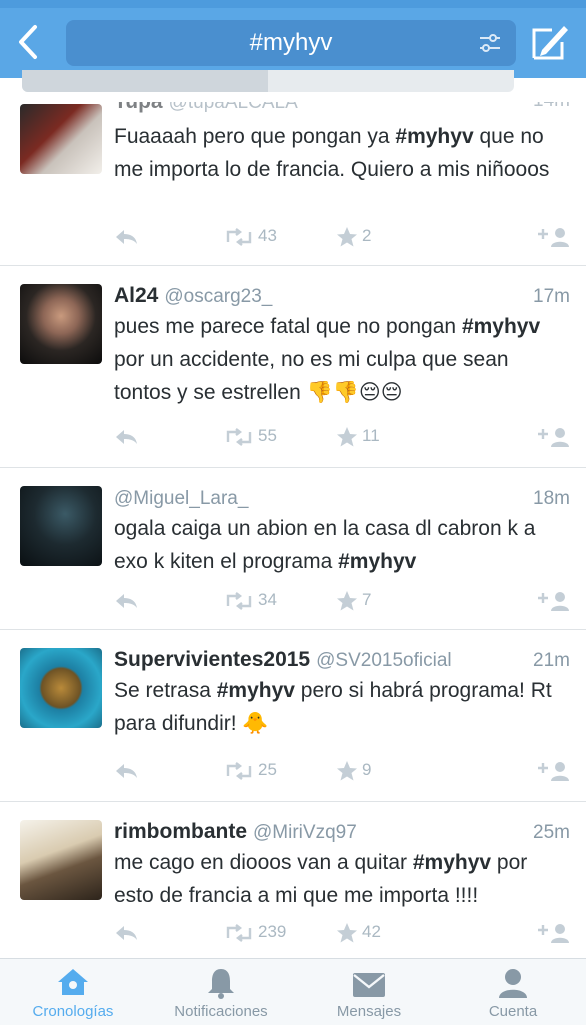 The width and height of the screenshot is (586, 1025). I want to click on segmented-tabs, so click(268, 81).